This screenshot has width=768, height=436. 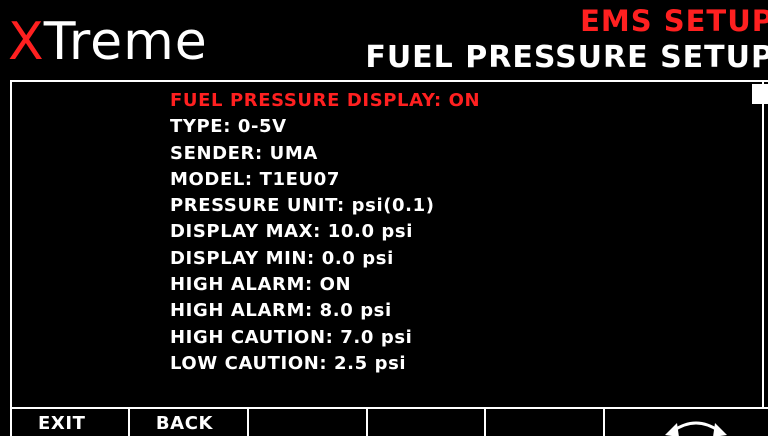 What do you see at coordinates (325, 338) in the screenshot?
I see `menu-item-high-caution: HIGH CAUTION: 7.0 psi` at bounding box center [325, 338].